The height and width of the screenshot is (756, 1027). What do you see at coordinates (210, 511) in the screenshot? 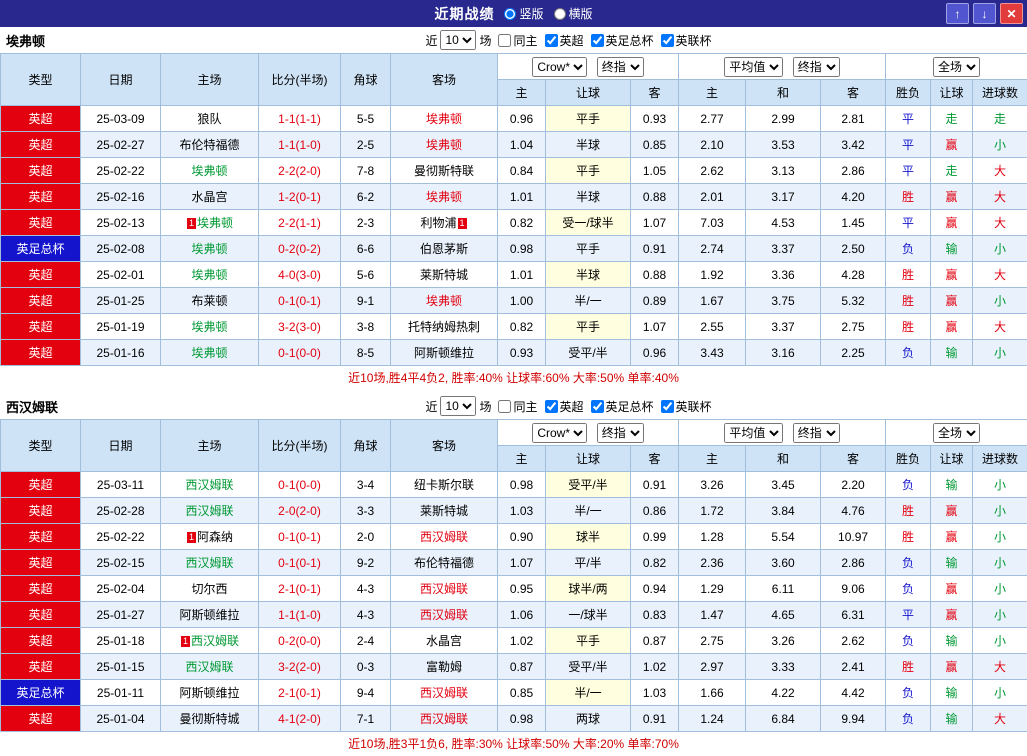
I see `home-team-cell: 西汉姆联` at bounding box center [210, 511].